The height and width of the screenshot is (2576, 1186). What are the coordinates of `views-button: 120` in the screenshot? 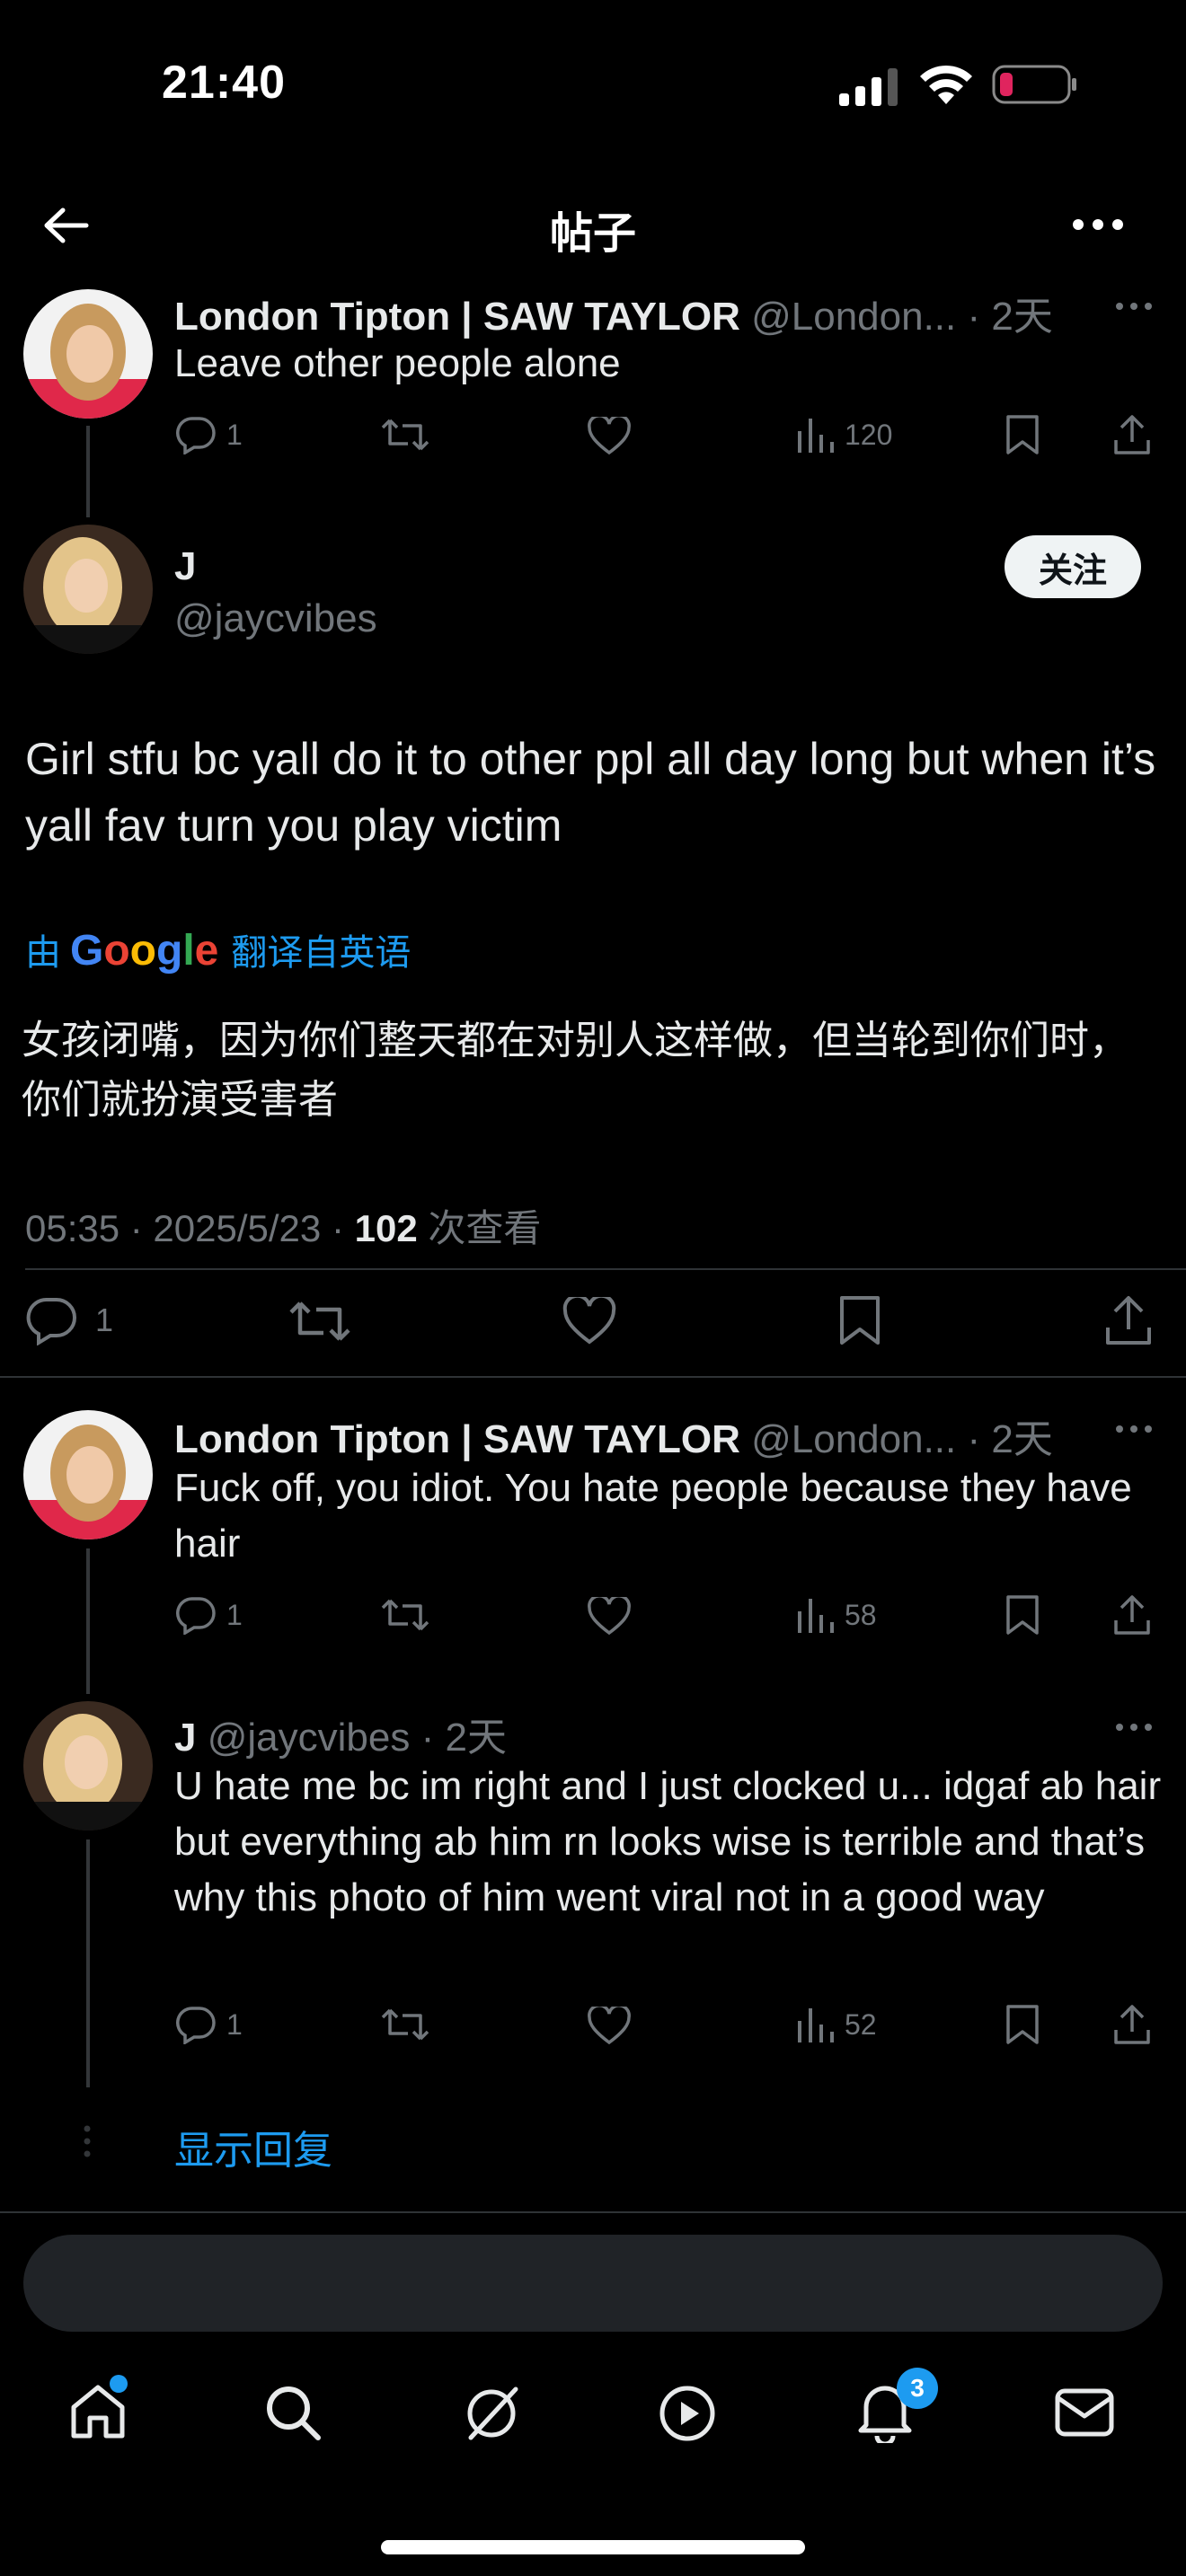 It's located at (844, 434).